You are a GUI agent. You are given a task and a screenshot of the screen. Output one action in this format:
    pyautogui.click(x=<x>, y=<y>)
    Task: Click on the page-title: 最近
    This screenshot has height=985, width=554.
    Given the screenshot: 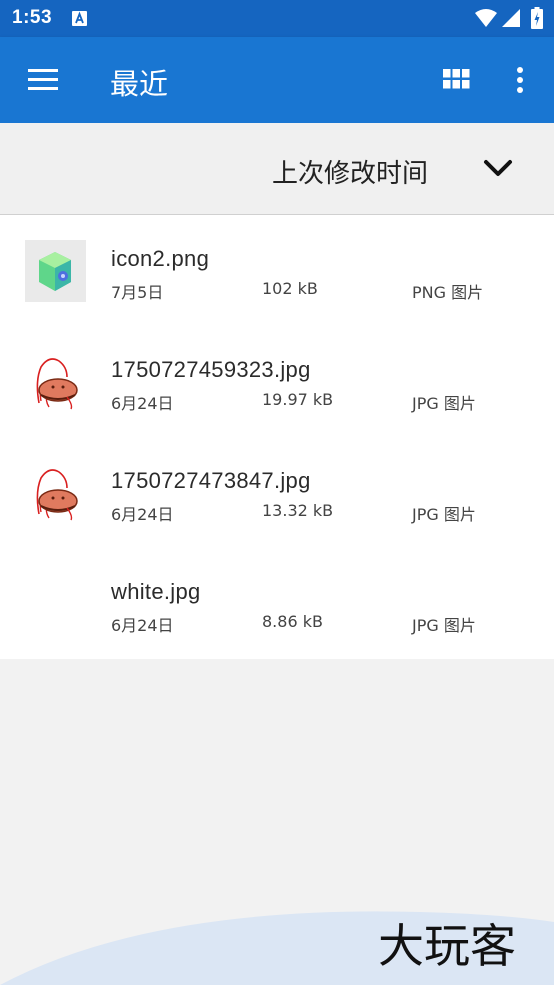 What is the action you would take?
    pyautogui.click(x=139, y=84)
    